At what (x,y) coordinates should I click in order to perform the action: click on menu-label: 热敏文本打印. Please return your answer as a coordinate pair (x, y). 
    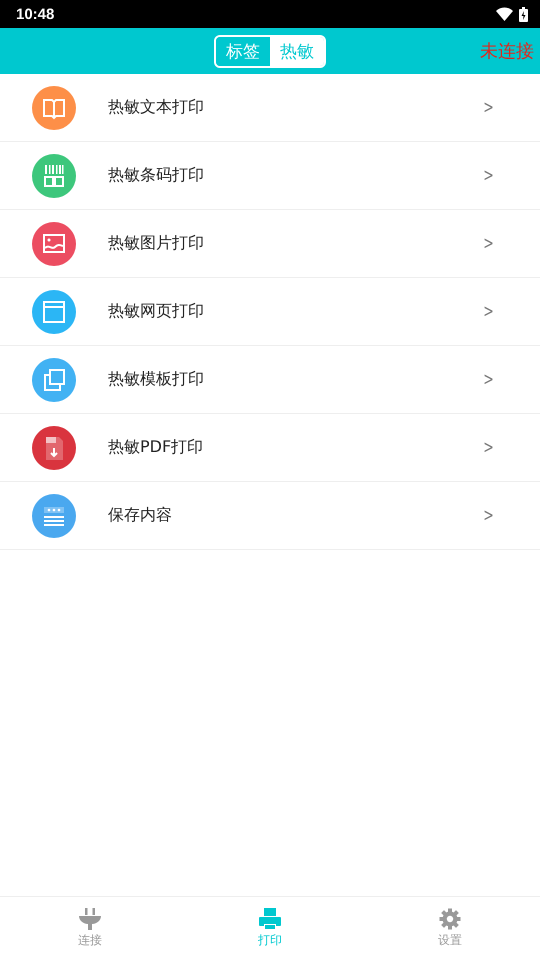
    Looking at the image, I should click on (156, 107).